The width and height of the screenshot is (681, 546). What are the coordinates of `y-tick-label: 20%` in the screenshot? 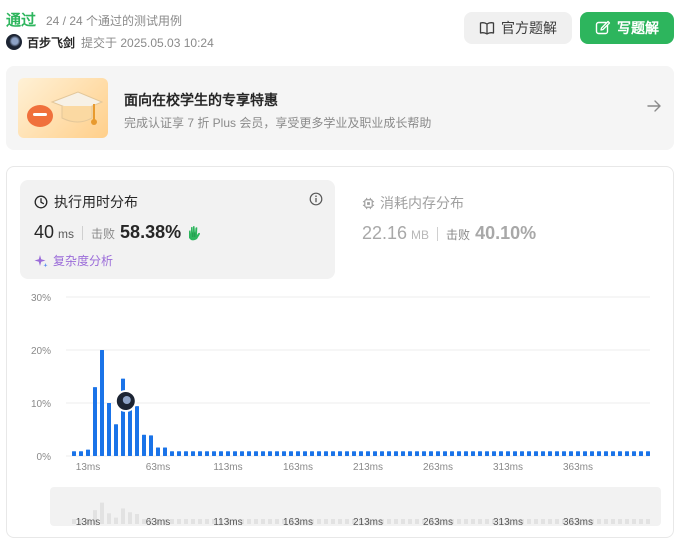 It's located at (41, 351).